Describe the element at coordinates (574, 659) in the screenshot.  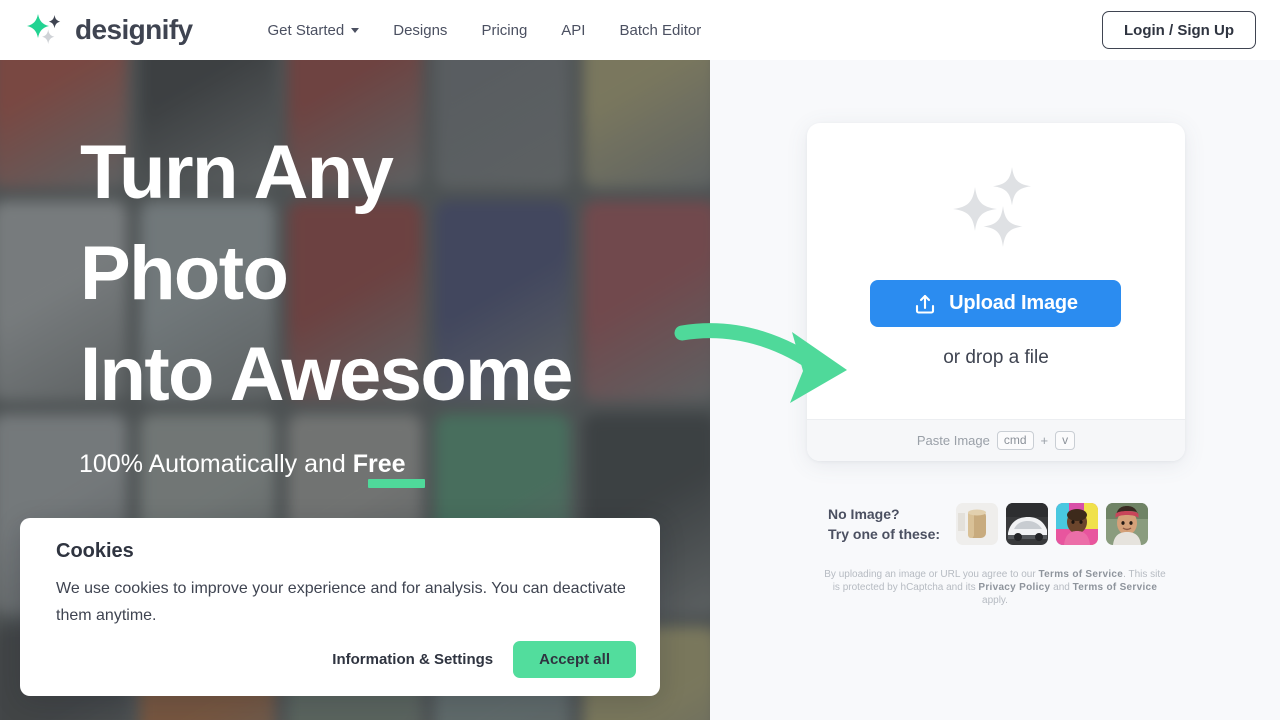
I see `accept-all-button: Accept all` at that location.